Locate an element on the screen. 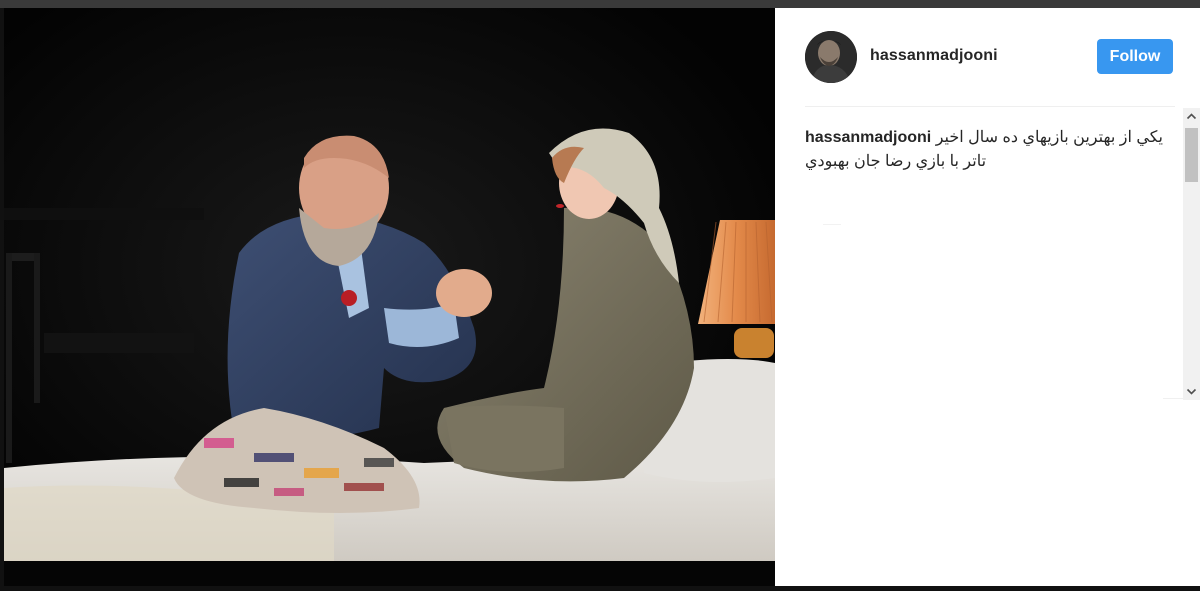  username: hassanmadjooni is located at coordinates (934, 56).